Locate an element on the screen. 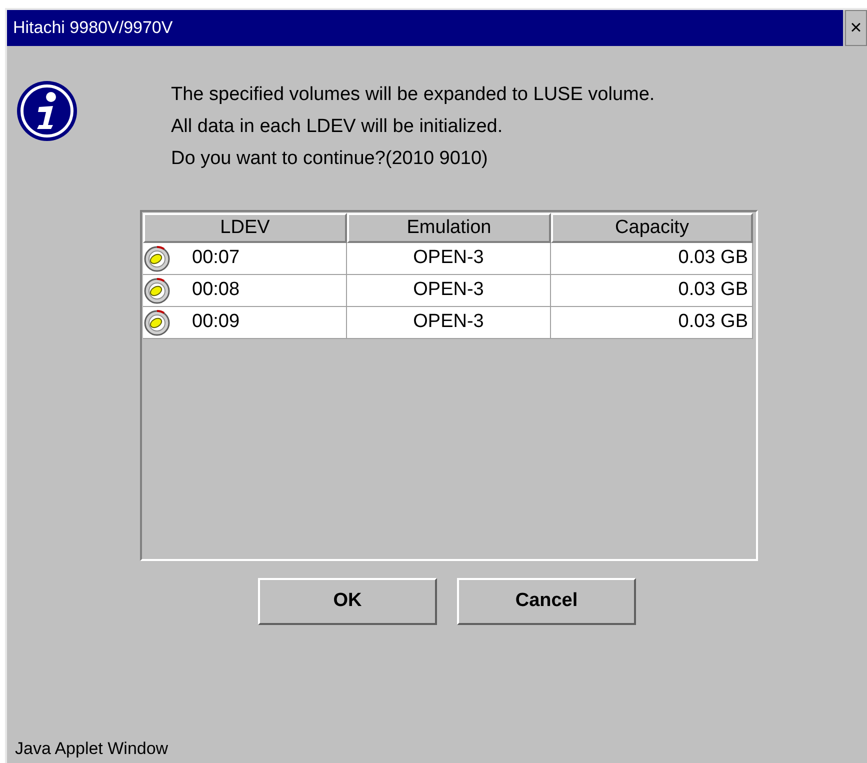 The width and height of the screenshot is (867, 763). dialog-button: Cancel is located at coordinates (546, 601).